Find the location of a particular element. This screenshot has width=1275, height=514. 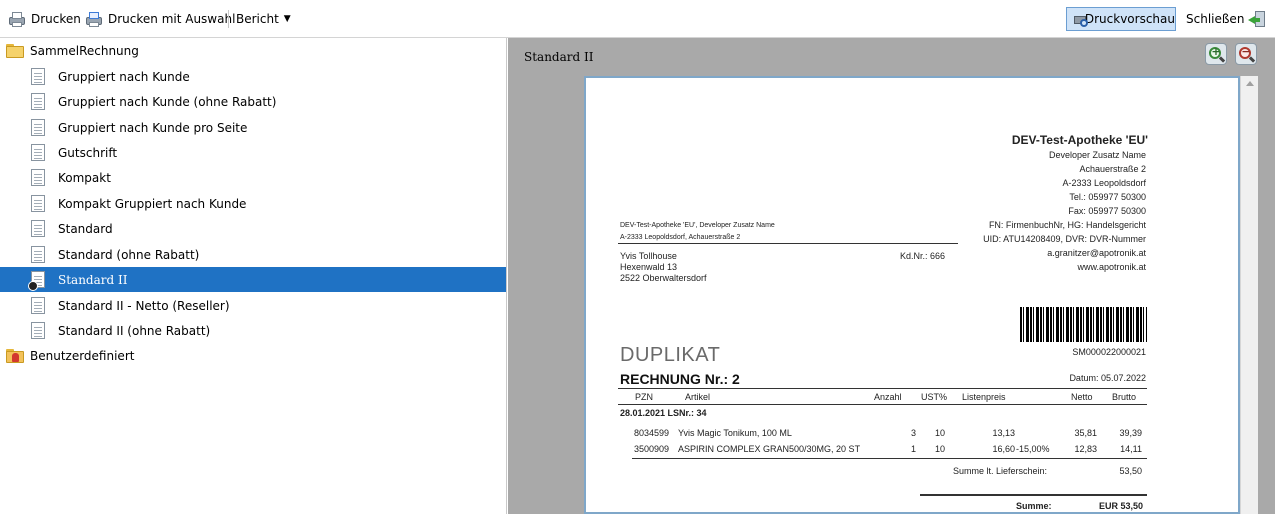

row-vat: 10 is located at coordinates (939, 449).